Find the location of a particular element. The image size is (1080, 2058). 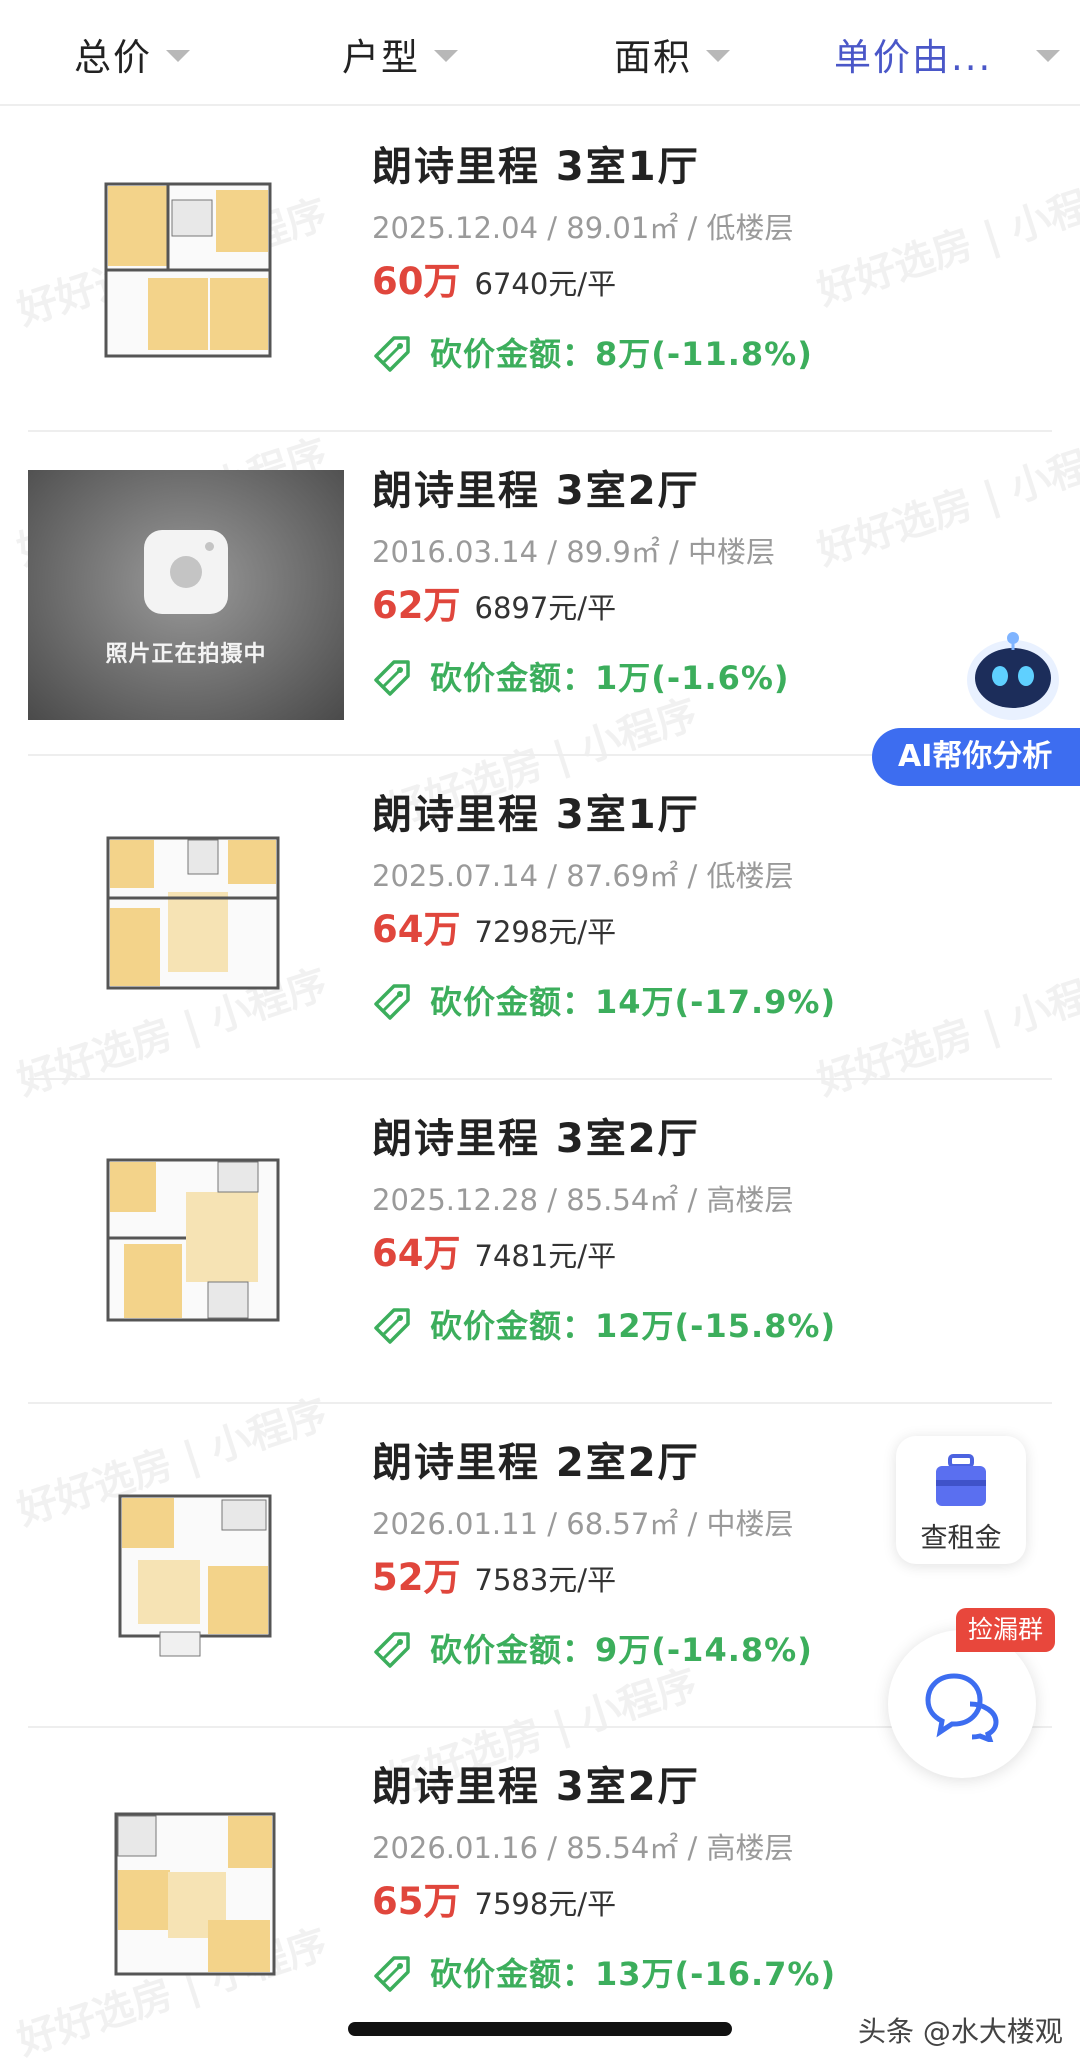

price-cut-row: 砍价金额：12万(-15.8%) is located at coordinates (717, 1326).